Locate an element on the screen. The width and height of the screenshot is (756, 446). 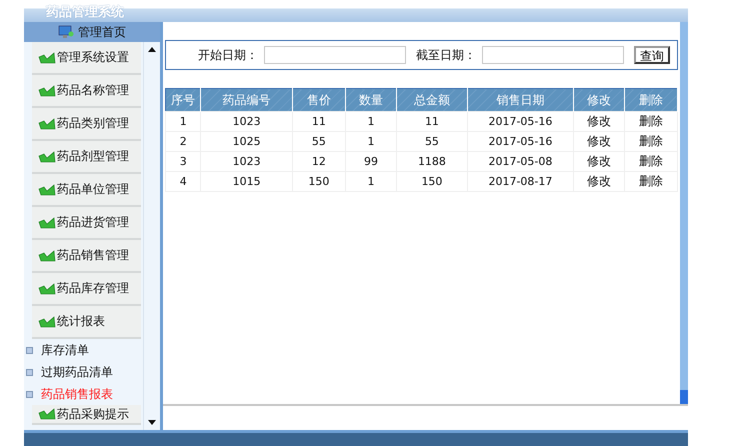
menu-item: 药品进货管理 is located at coordinates (86, 223).